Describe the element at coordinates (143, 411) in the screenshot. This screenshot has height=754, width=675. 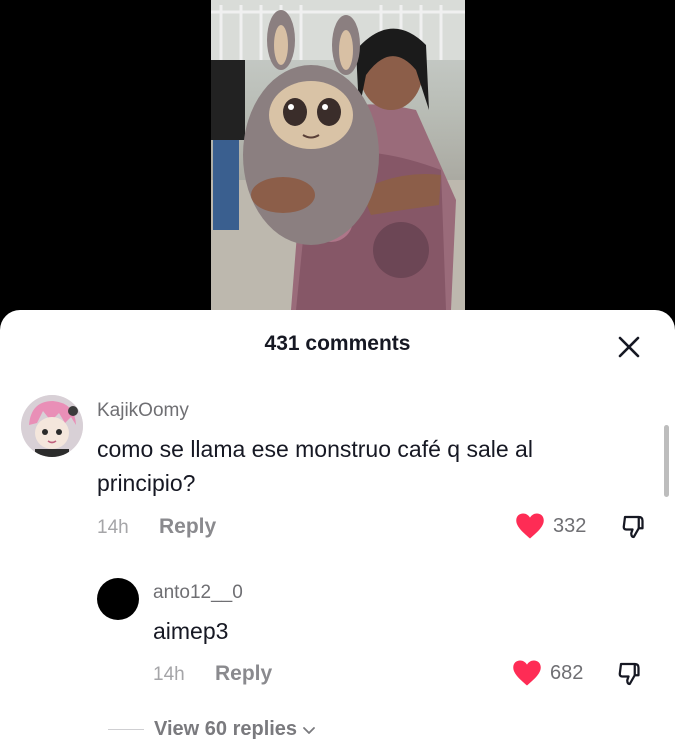
I see `comment-username: KajikOomy` at that location.